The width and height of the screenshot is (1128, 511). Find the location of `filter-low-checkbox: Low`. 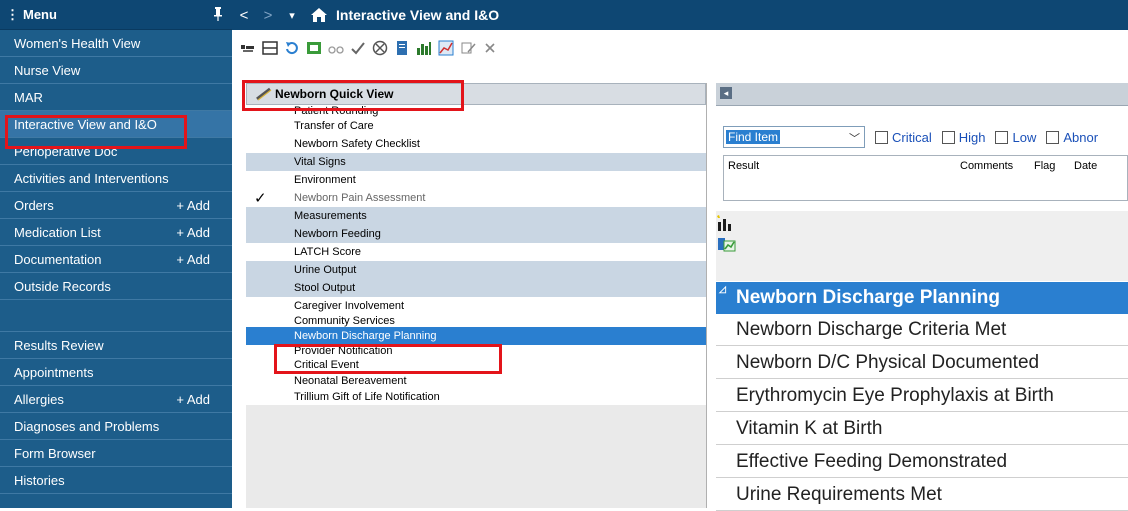

filter-low-checkbox: Low is located at coordinates (1015, 137).